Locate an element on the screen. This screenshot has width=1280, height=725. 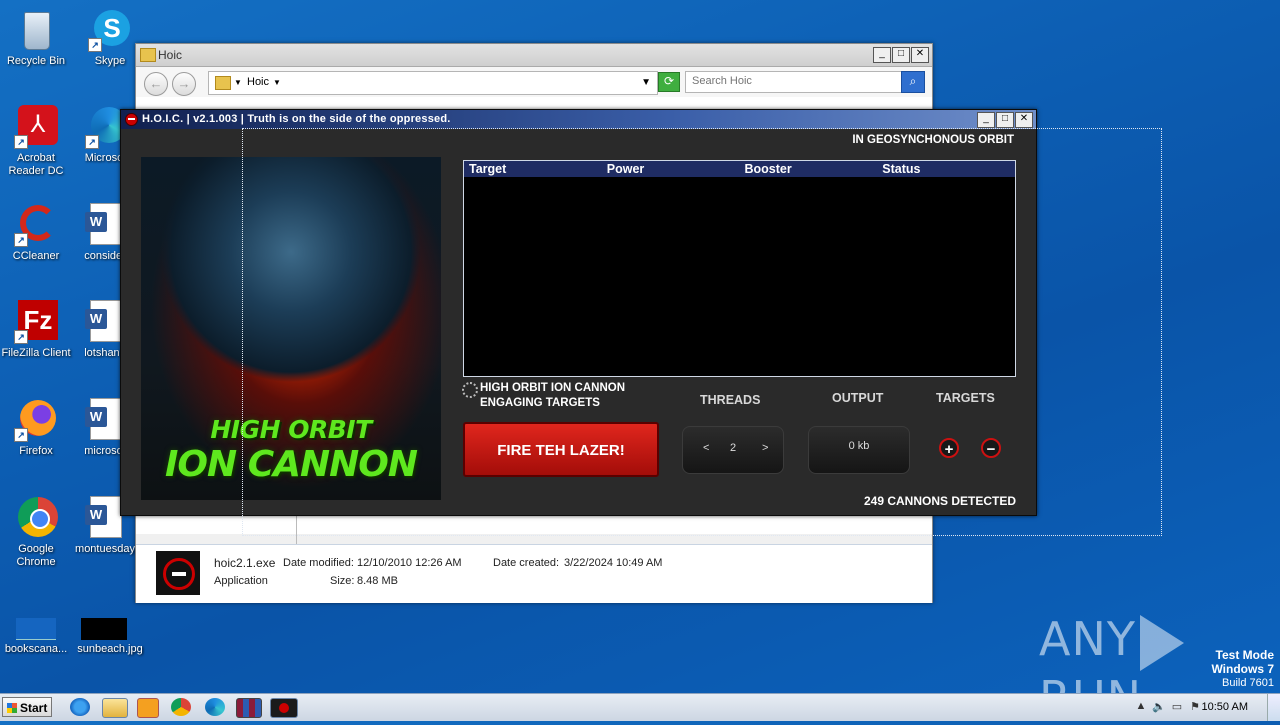
skype-icon: S ↗ is located at coordinates (110, 30).